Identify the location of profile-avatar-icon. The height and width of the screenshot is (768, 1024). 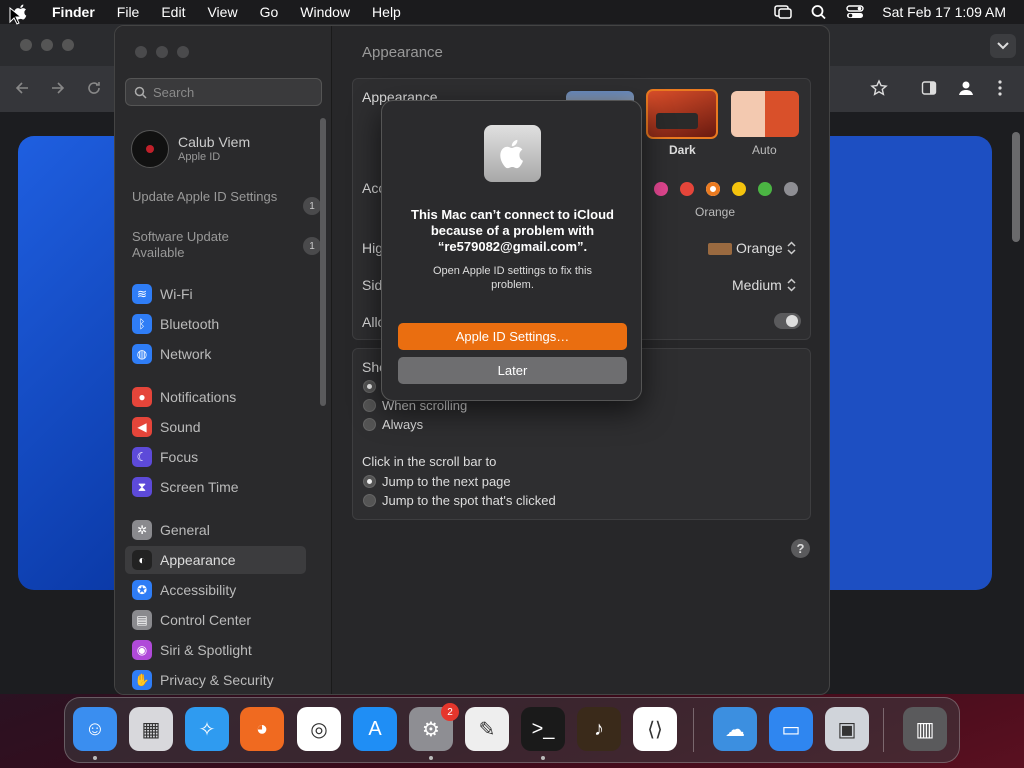
(966, 88).